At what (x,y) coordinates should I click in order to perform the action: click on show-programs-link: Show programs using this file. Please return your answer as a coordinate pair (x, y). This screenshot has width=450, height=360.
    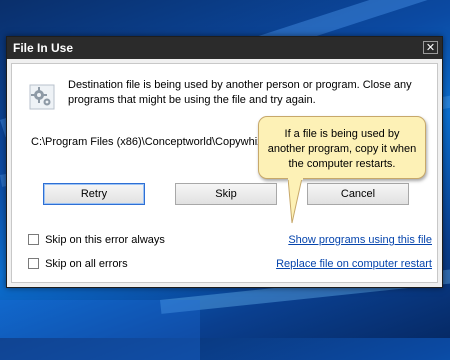
    Looking at the image, I should click on (360, 240).